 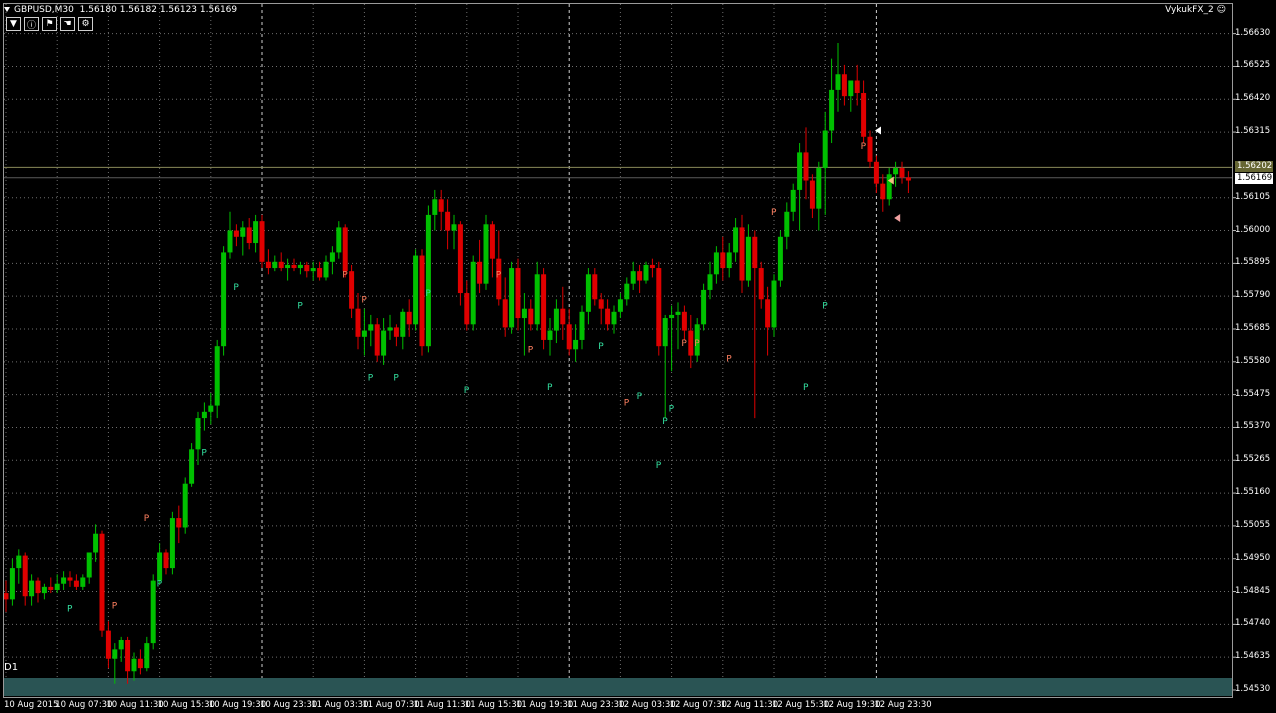 What do you see at coordinates (98, 10) in the screenshot?
I see `bid-value: 1.56180` at bounding box center [98, 10].